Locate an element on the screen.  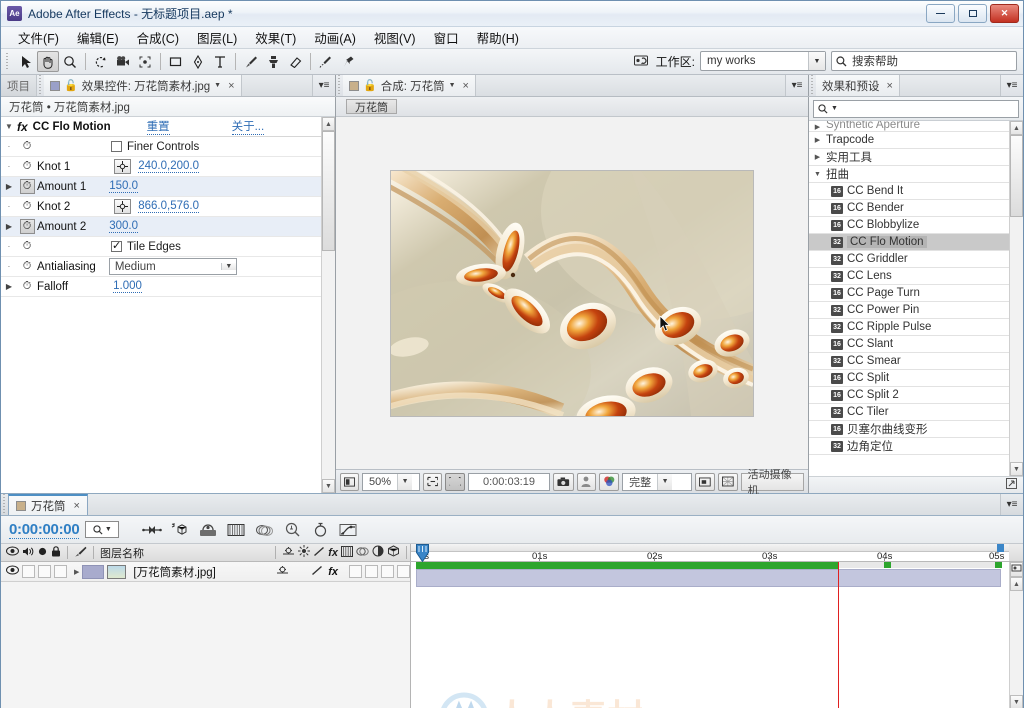
zoom-tool is located at coordinates (70, 61).